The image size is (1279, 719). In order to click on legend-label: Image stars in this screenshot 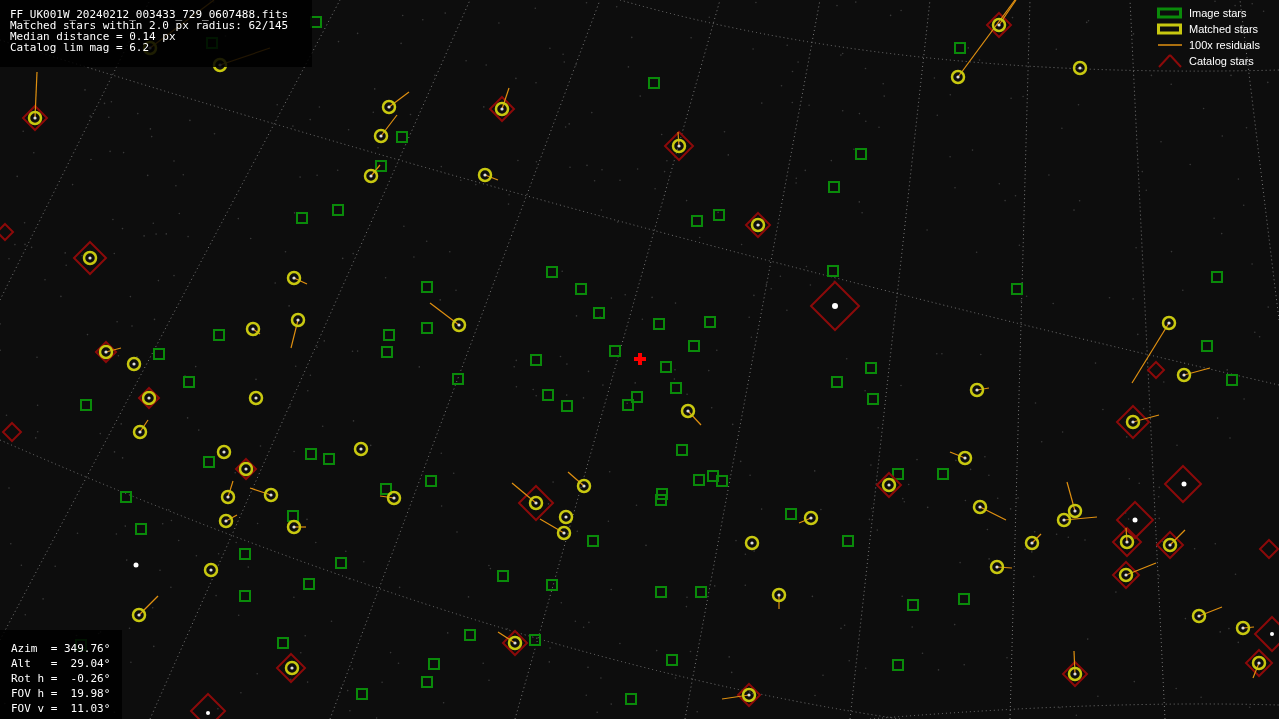, I will do `click(1218, 13)`.